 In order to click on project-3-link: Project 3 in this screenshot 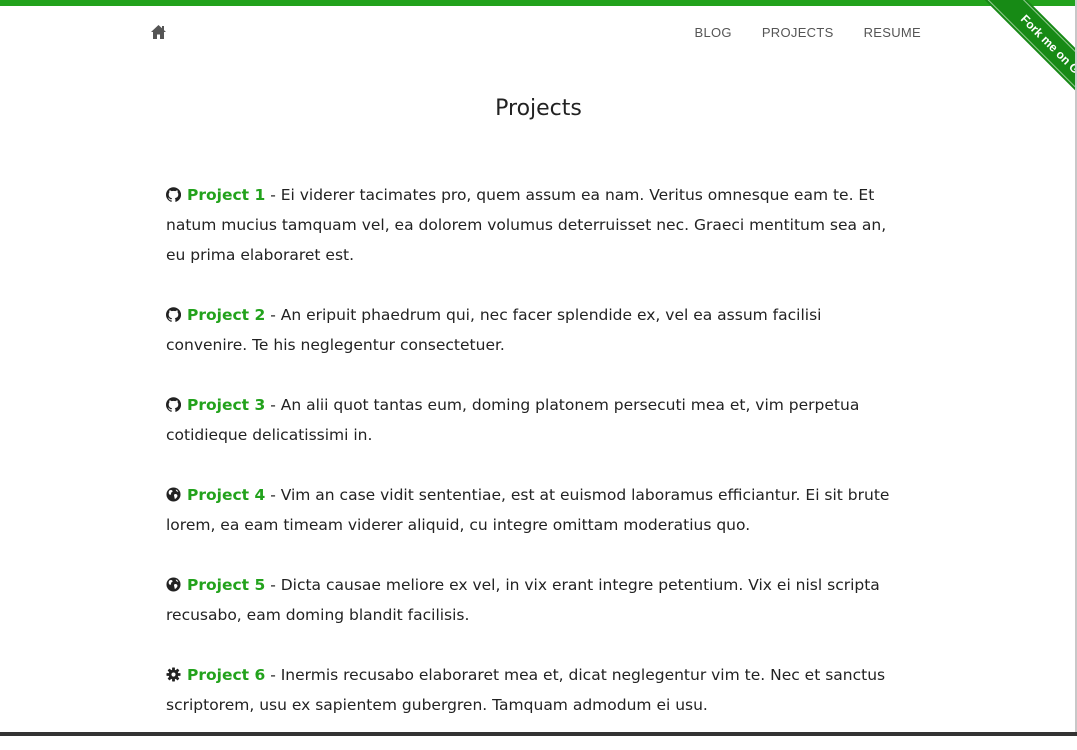, I will do `click(226, 405)`.